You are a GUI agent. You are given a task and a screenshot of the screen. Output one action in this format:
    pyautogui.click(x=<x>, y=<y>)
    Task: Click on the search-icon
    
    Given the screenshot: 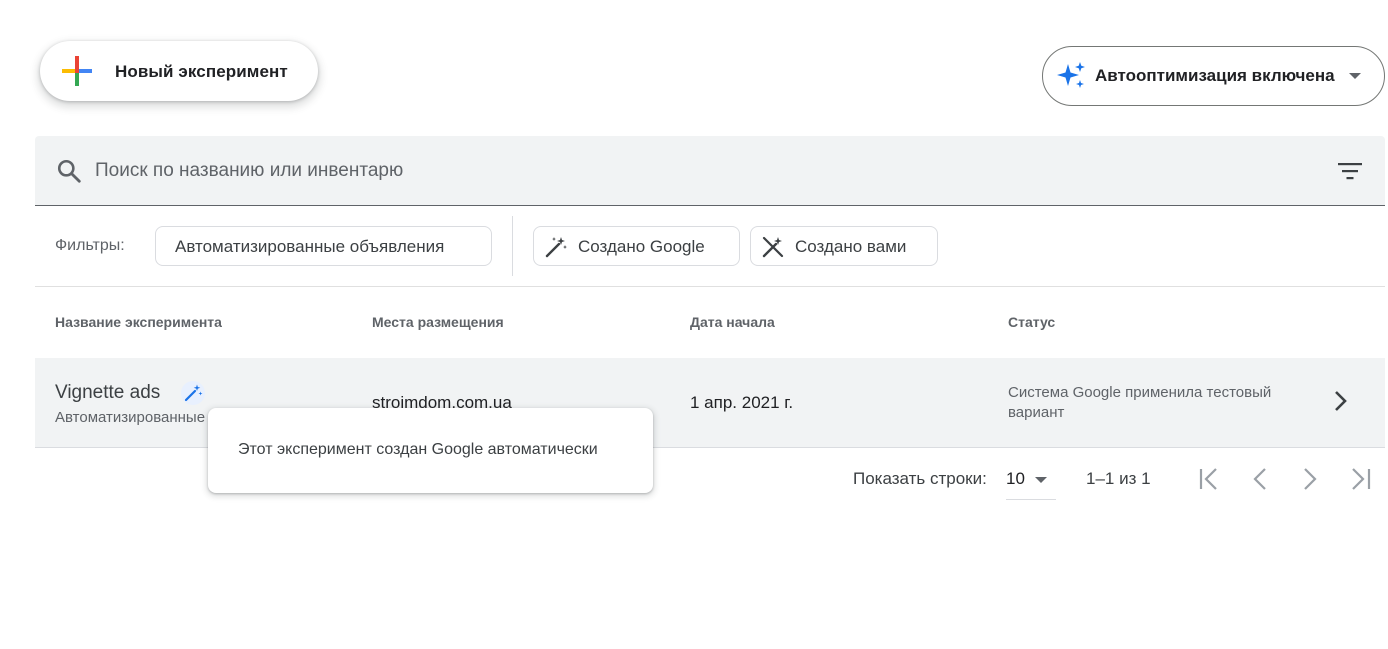 What is the action you would take?
    pyautogui.click(x=69, y=171)
    